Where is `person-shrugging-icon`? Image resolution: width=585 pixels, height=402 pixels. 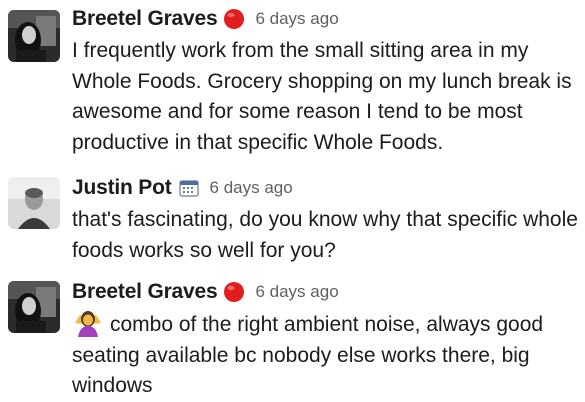
person-shrugging-icon is located at coordinates (88, 323).